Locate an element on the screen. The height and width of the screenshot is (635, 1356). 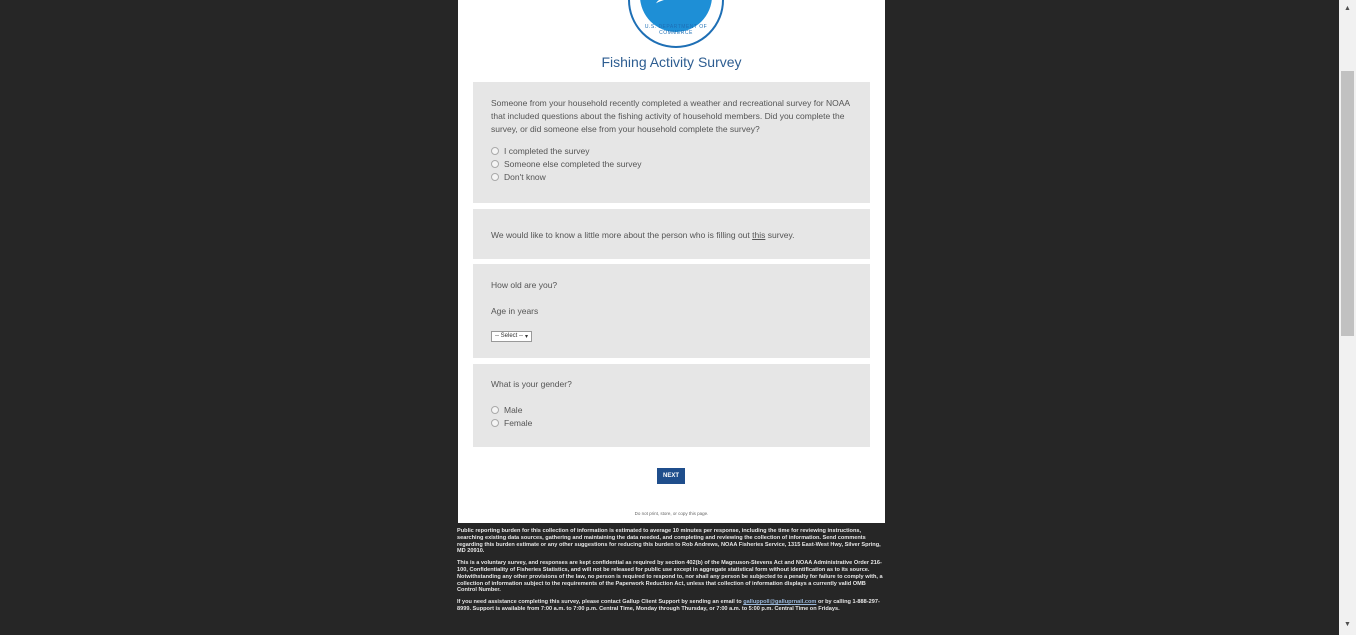
question-text: What is your gender? is located at coordinates (531, 384).